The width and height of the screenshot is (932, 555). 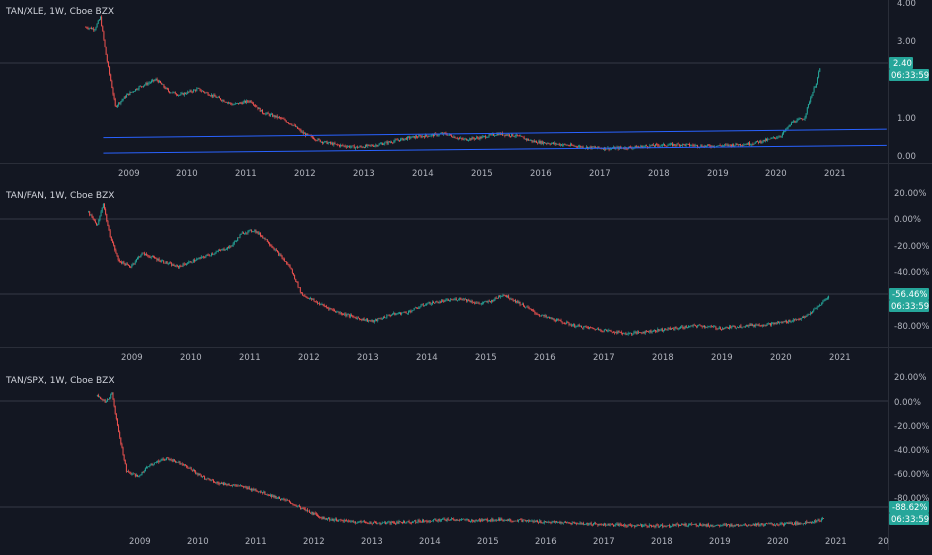 What do you see at coordinates (59, 12) in the screenshot?
I see `pane-title-tan-xle: TAN/XLE, 1W, Cboe BZX` at bounding box center [59, 12].